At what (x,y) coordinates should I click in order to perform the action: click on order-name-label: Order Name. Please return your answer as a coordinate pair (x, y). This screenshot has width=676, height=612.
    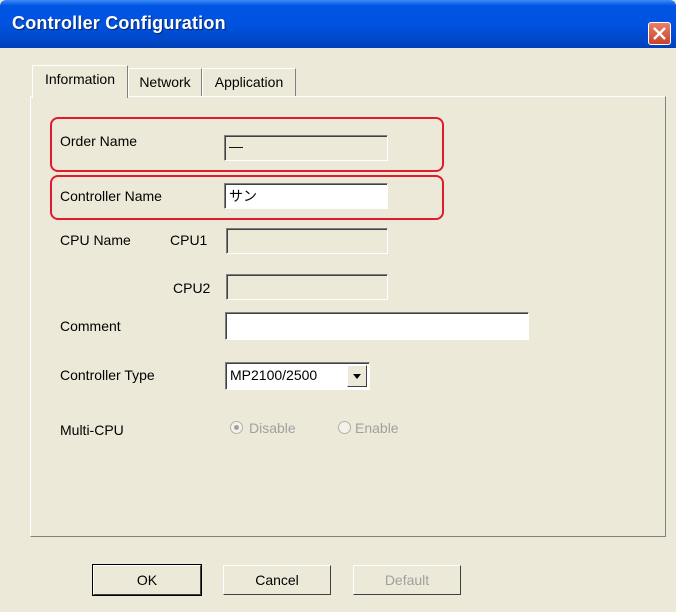
    Looking at the image, I should click on (99, 141).